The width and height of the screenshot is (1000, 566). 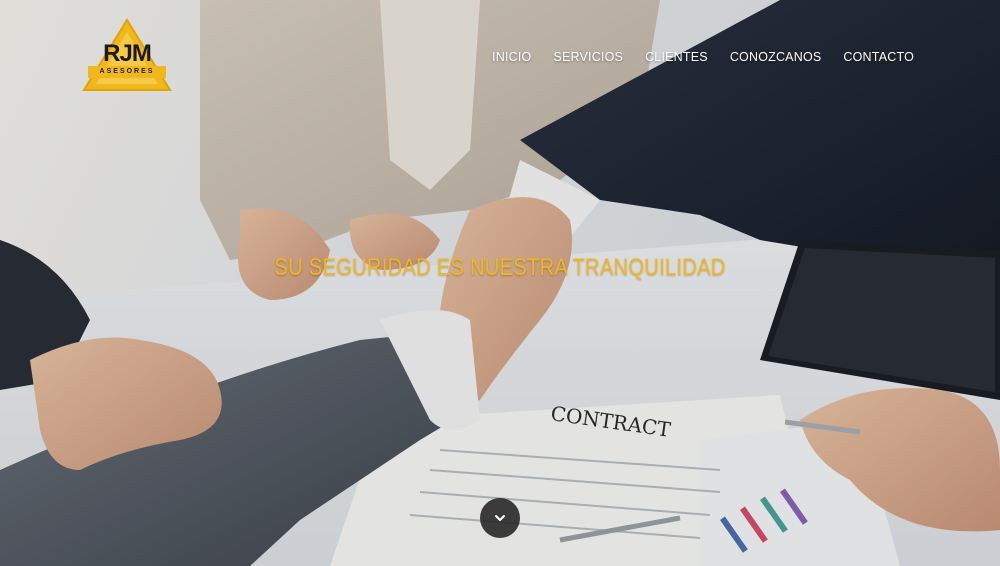 I want to click on logo-wordmark: RJM, so click(x=127, y=53).